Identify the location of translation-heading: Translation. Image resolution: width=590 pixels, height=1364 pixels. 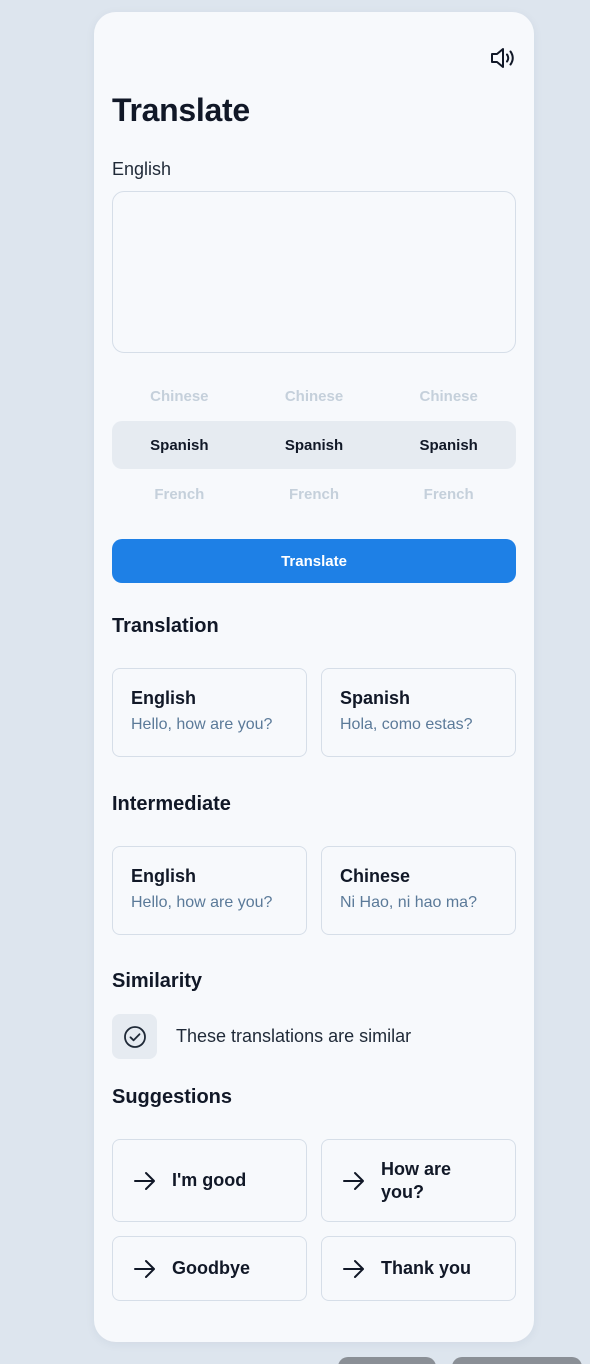
(165, 626).